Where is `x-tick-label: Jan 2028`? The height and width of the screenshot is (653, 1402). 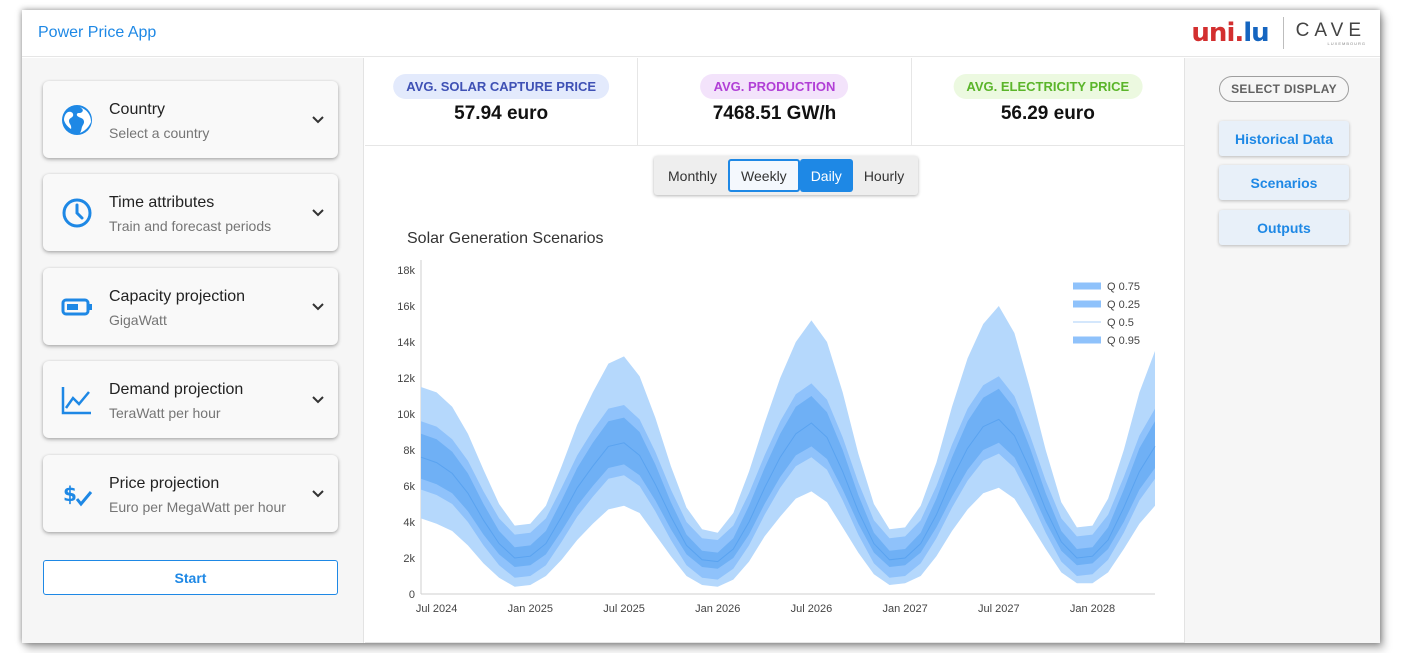 x-tick-label: Jan 2028 is located at coordinates (1092, 609).